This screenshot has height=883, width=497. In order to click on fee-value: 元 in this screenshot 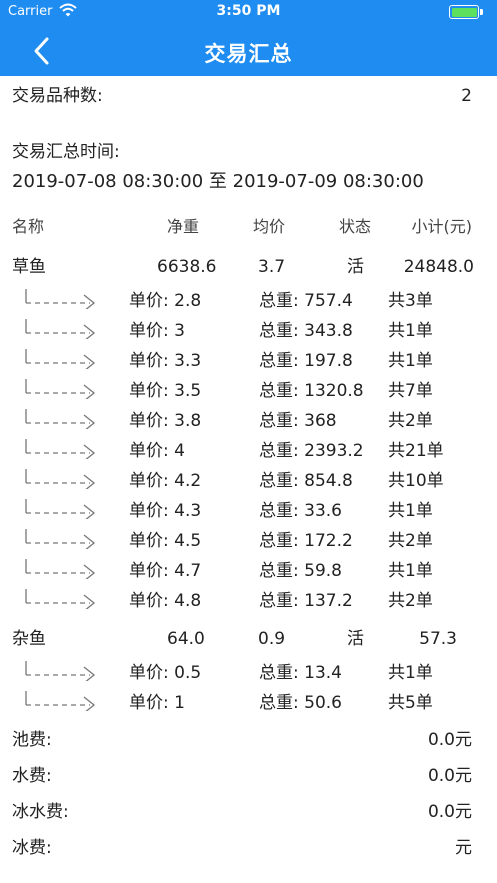, I will do `click(463, 848)`.